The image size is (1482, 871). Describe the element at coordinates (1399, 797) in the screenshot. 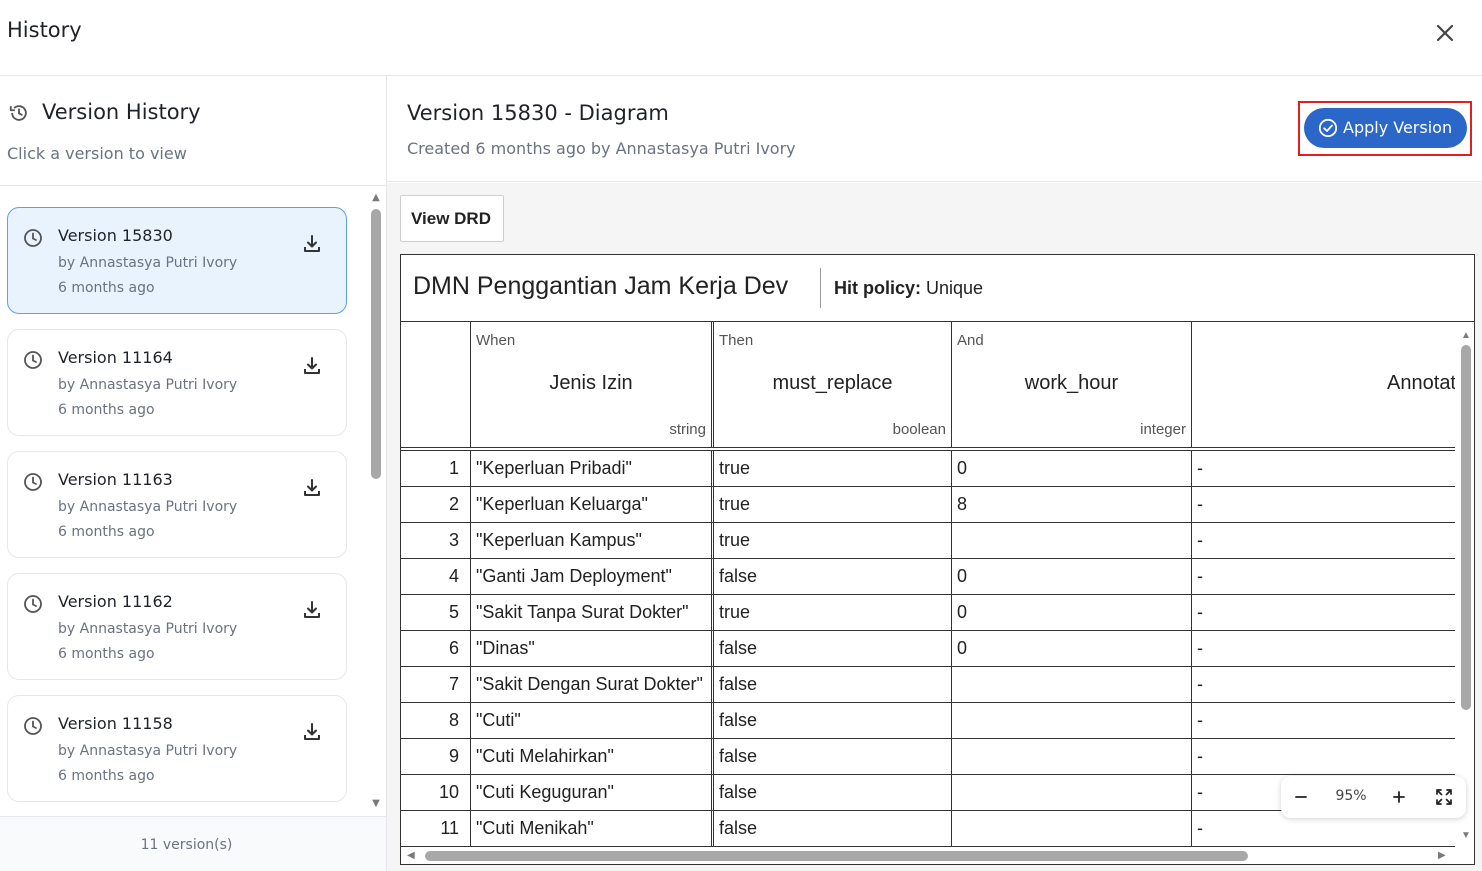

I see `zoom-in-icon` at that location.